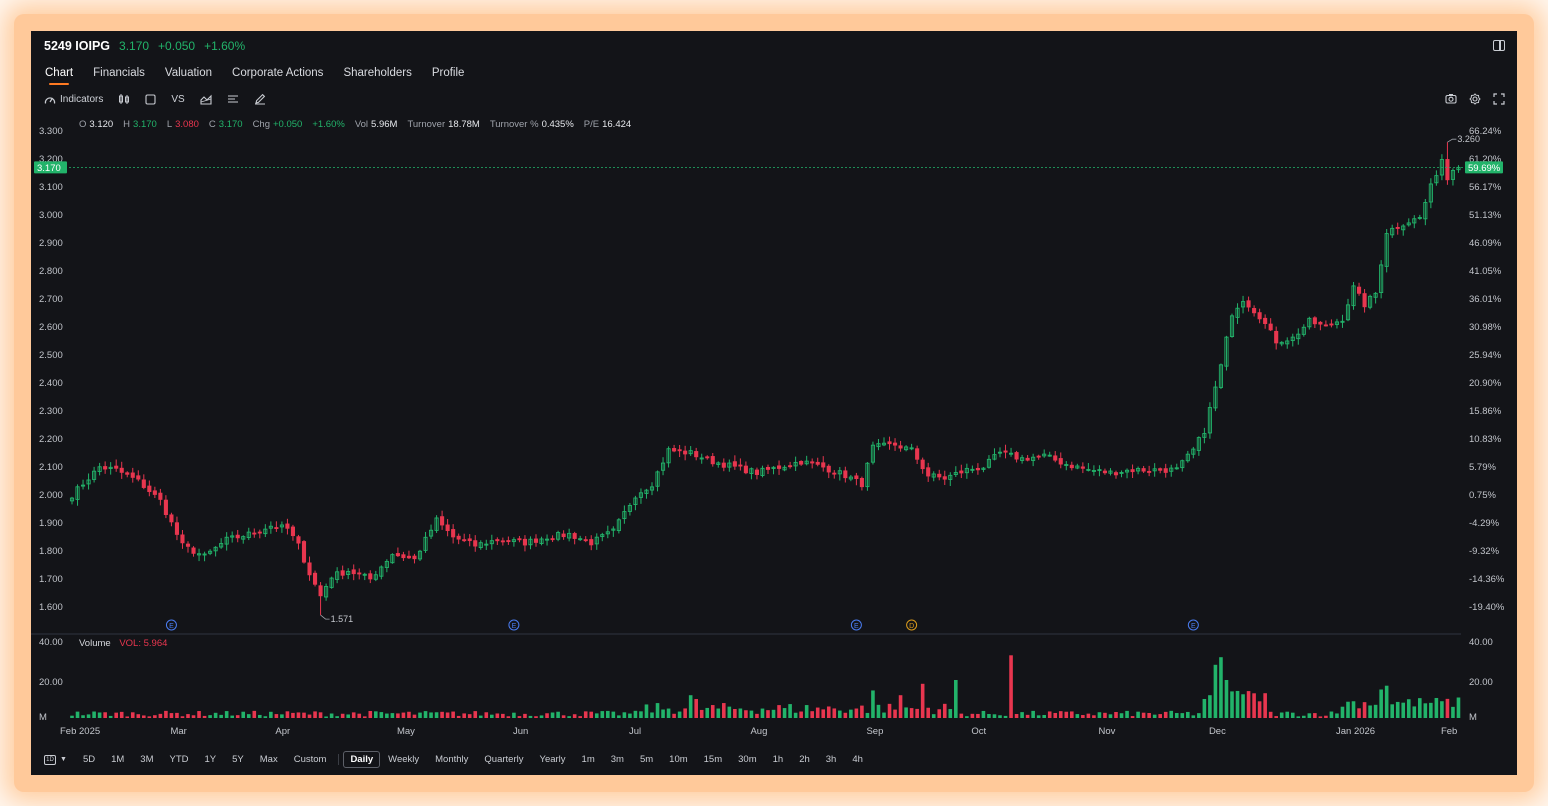  I want to click on x-axis-label: Feb 2025, so click(80, 731).